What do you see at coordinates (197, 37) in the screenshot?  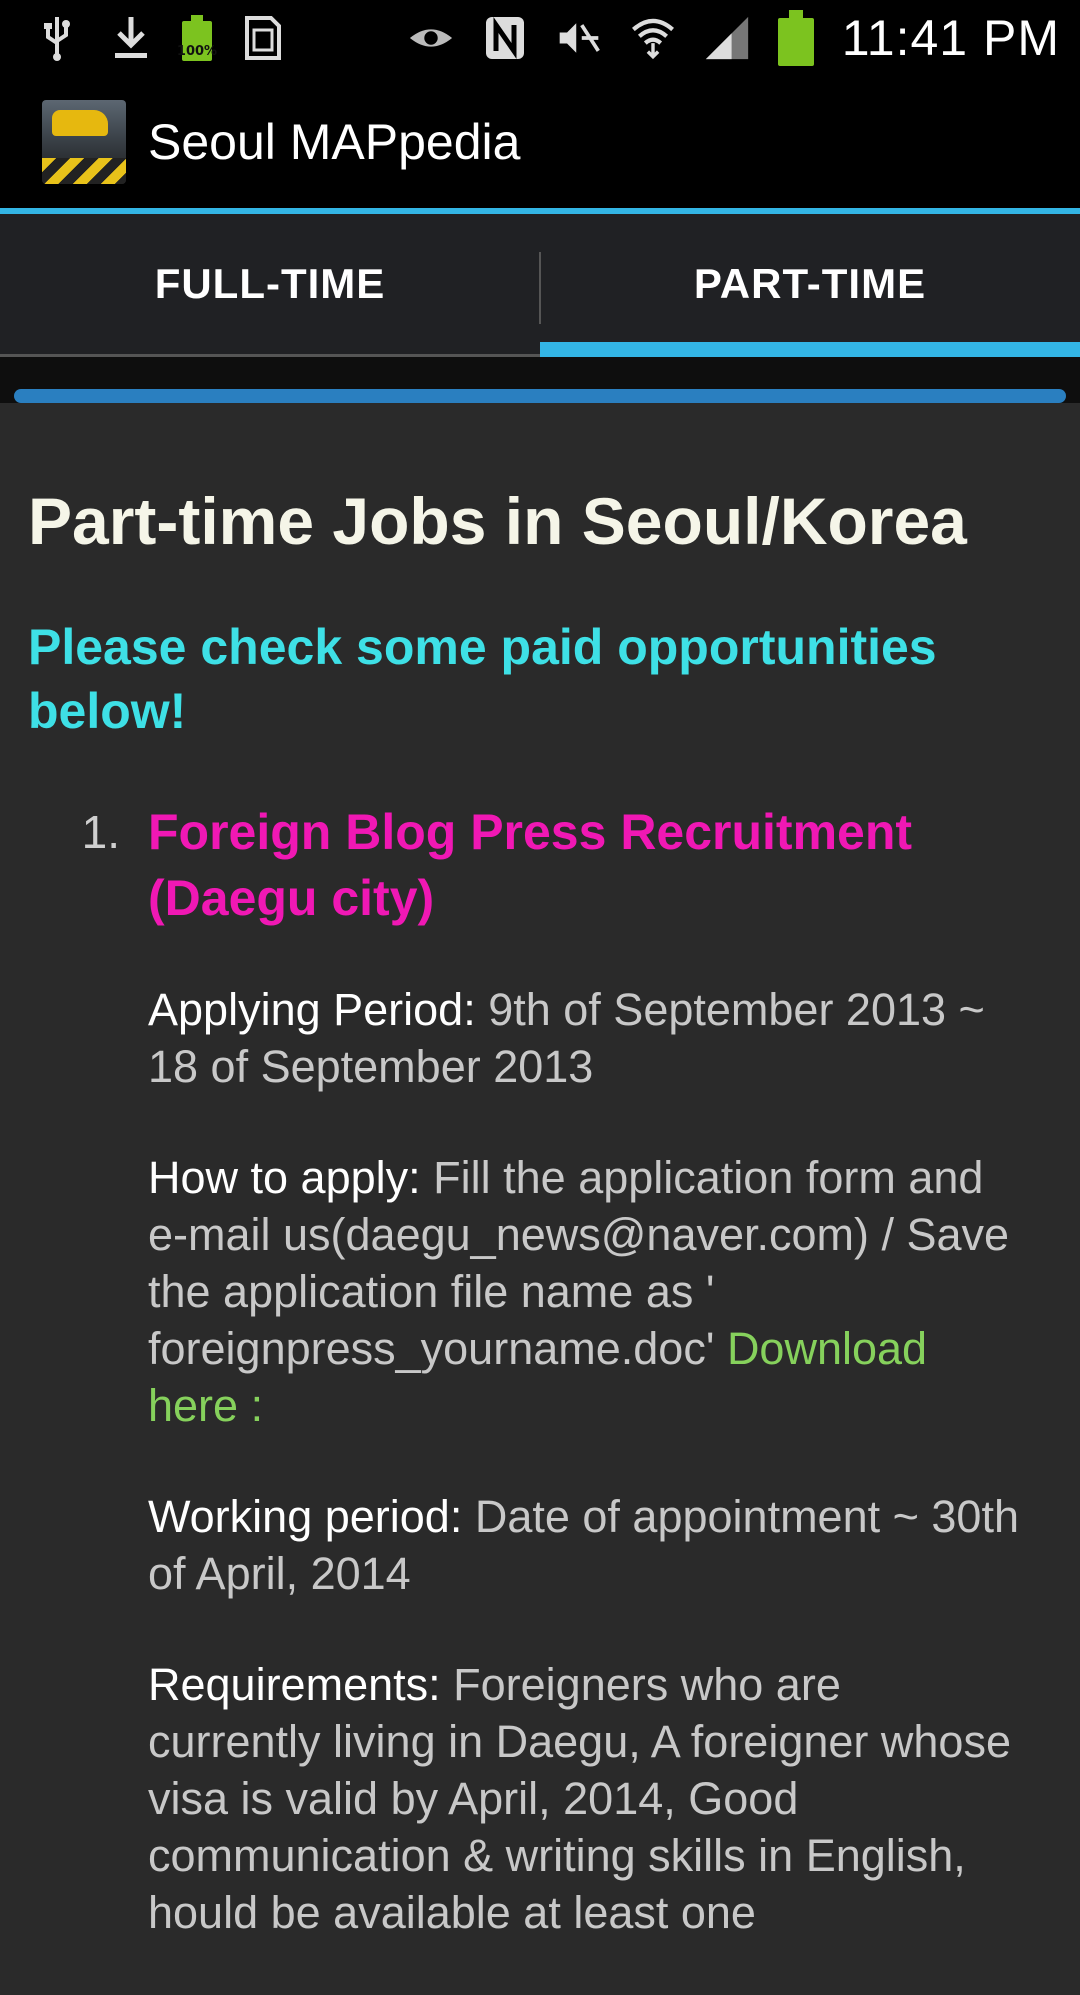 I see `battery-small-icon: 100%` at bounding box center [197, 37].